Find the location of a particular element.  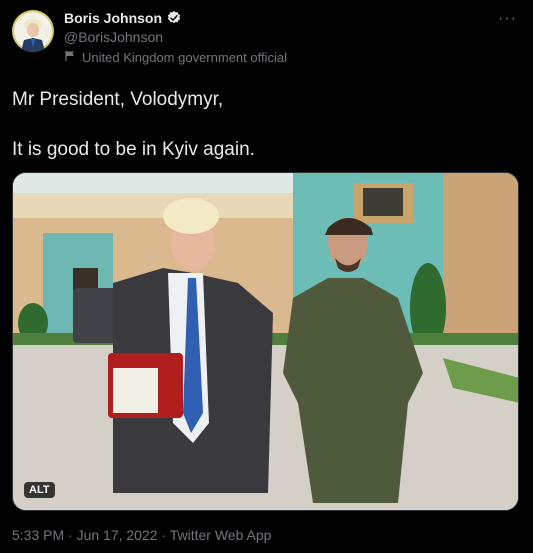

author-name-row: Boris Johnson is located at coordinates (123, 18).